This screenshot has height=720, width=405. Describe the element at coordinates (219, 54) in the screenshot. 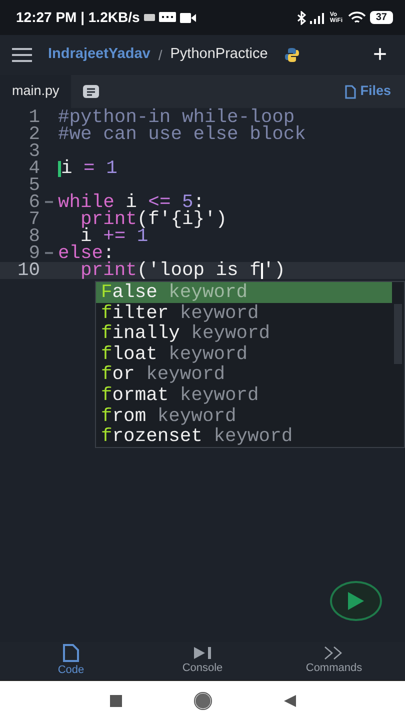

I see `project-title: PythonPractice` at that location.